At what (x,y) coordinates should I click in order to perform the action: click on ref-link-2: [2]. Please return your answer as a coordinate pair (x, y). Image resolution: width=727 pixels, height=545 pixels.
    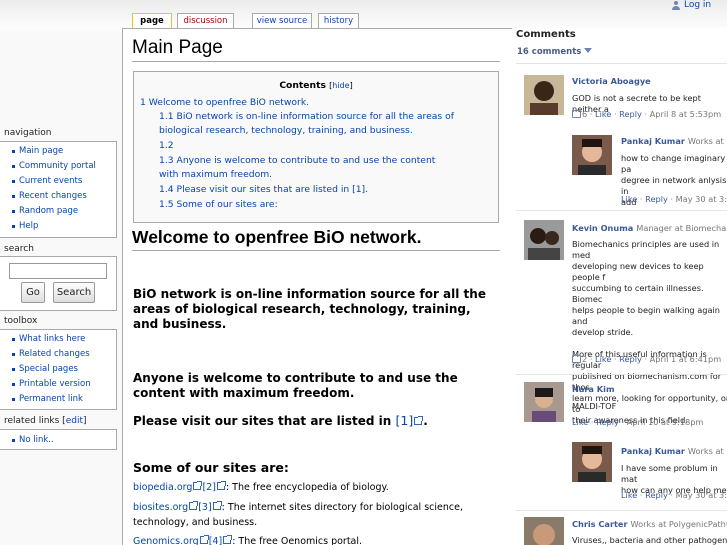
    Looking at the image, I should click on (208, 487).